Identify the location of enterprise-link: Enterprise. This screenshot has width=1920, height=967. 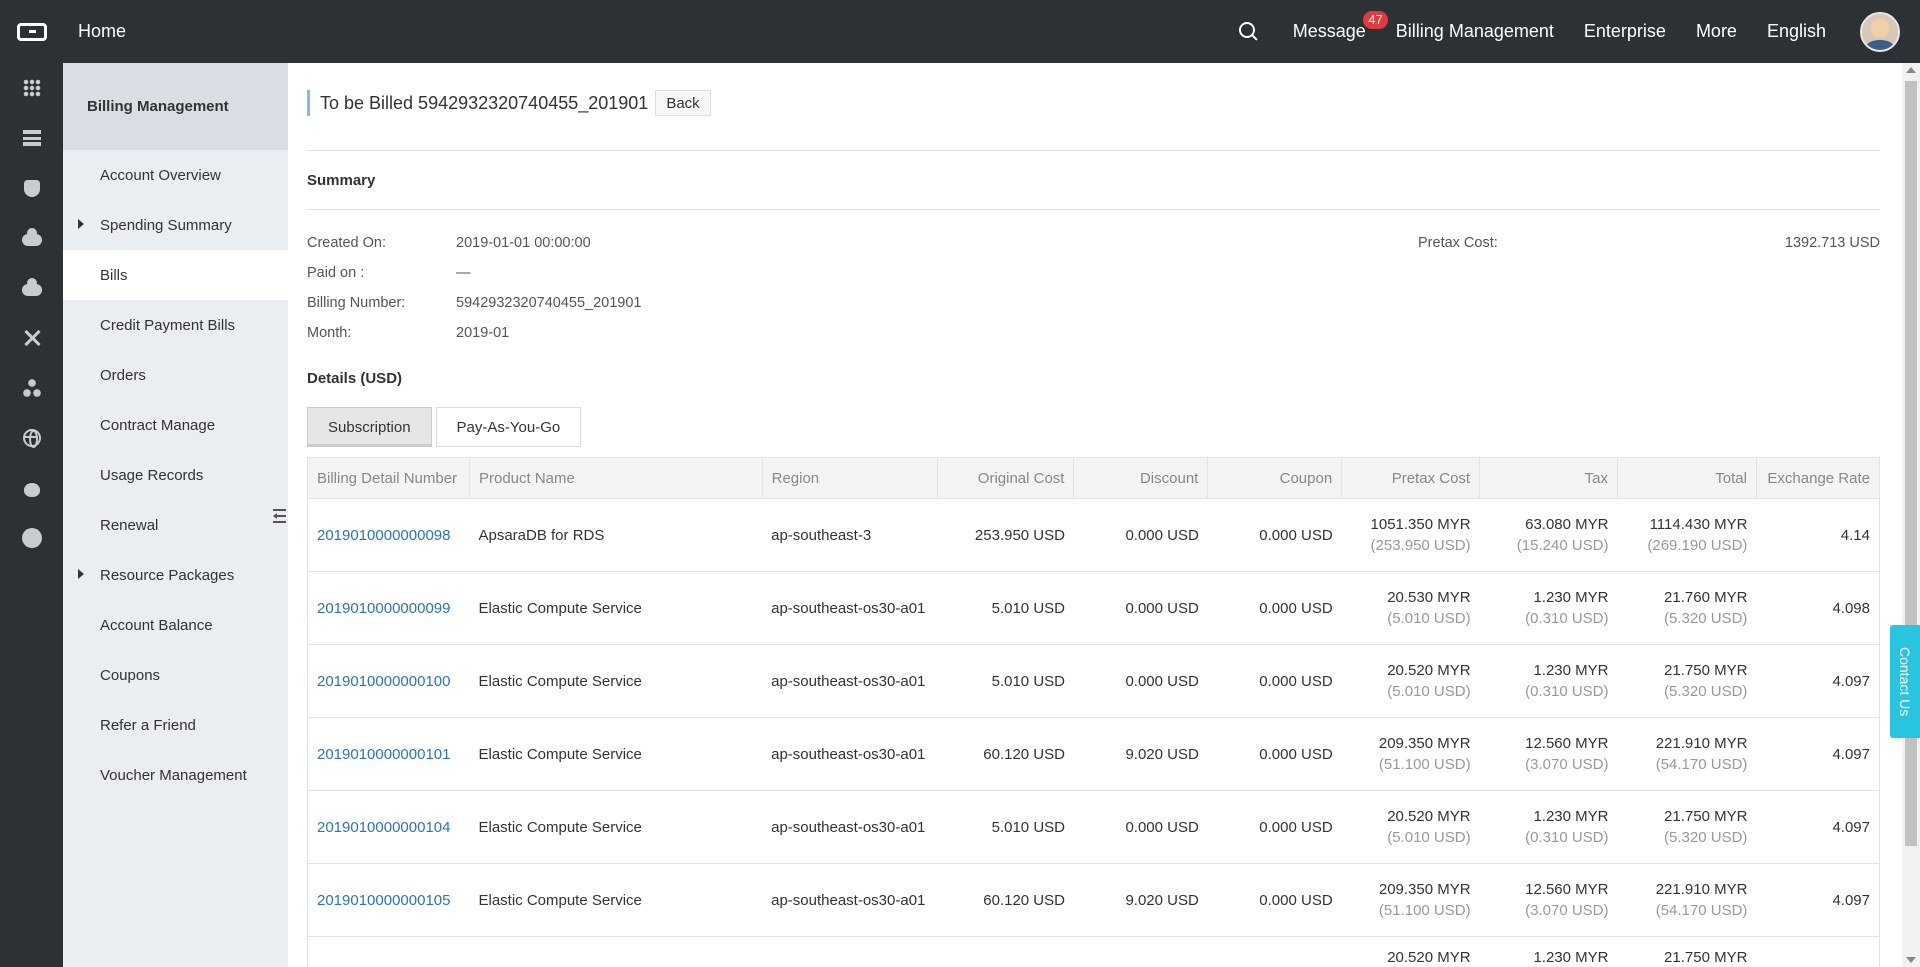
(1625, 31).